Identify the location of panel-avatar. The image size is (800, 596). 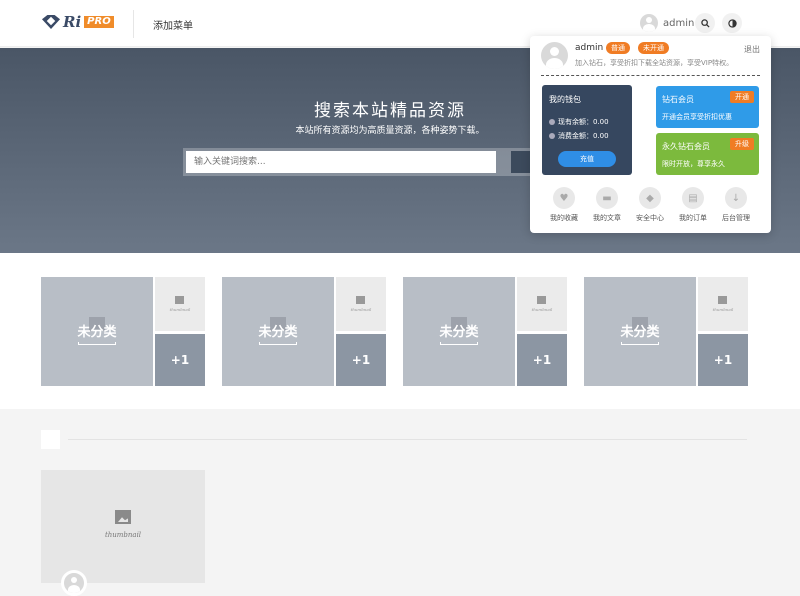
(554, 55).